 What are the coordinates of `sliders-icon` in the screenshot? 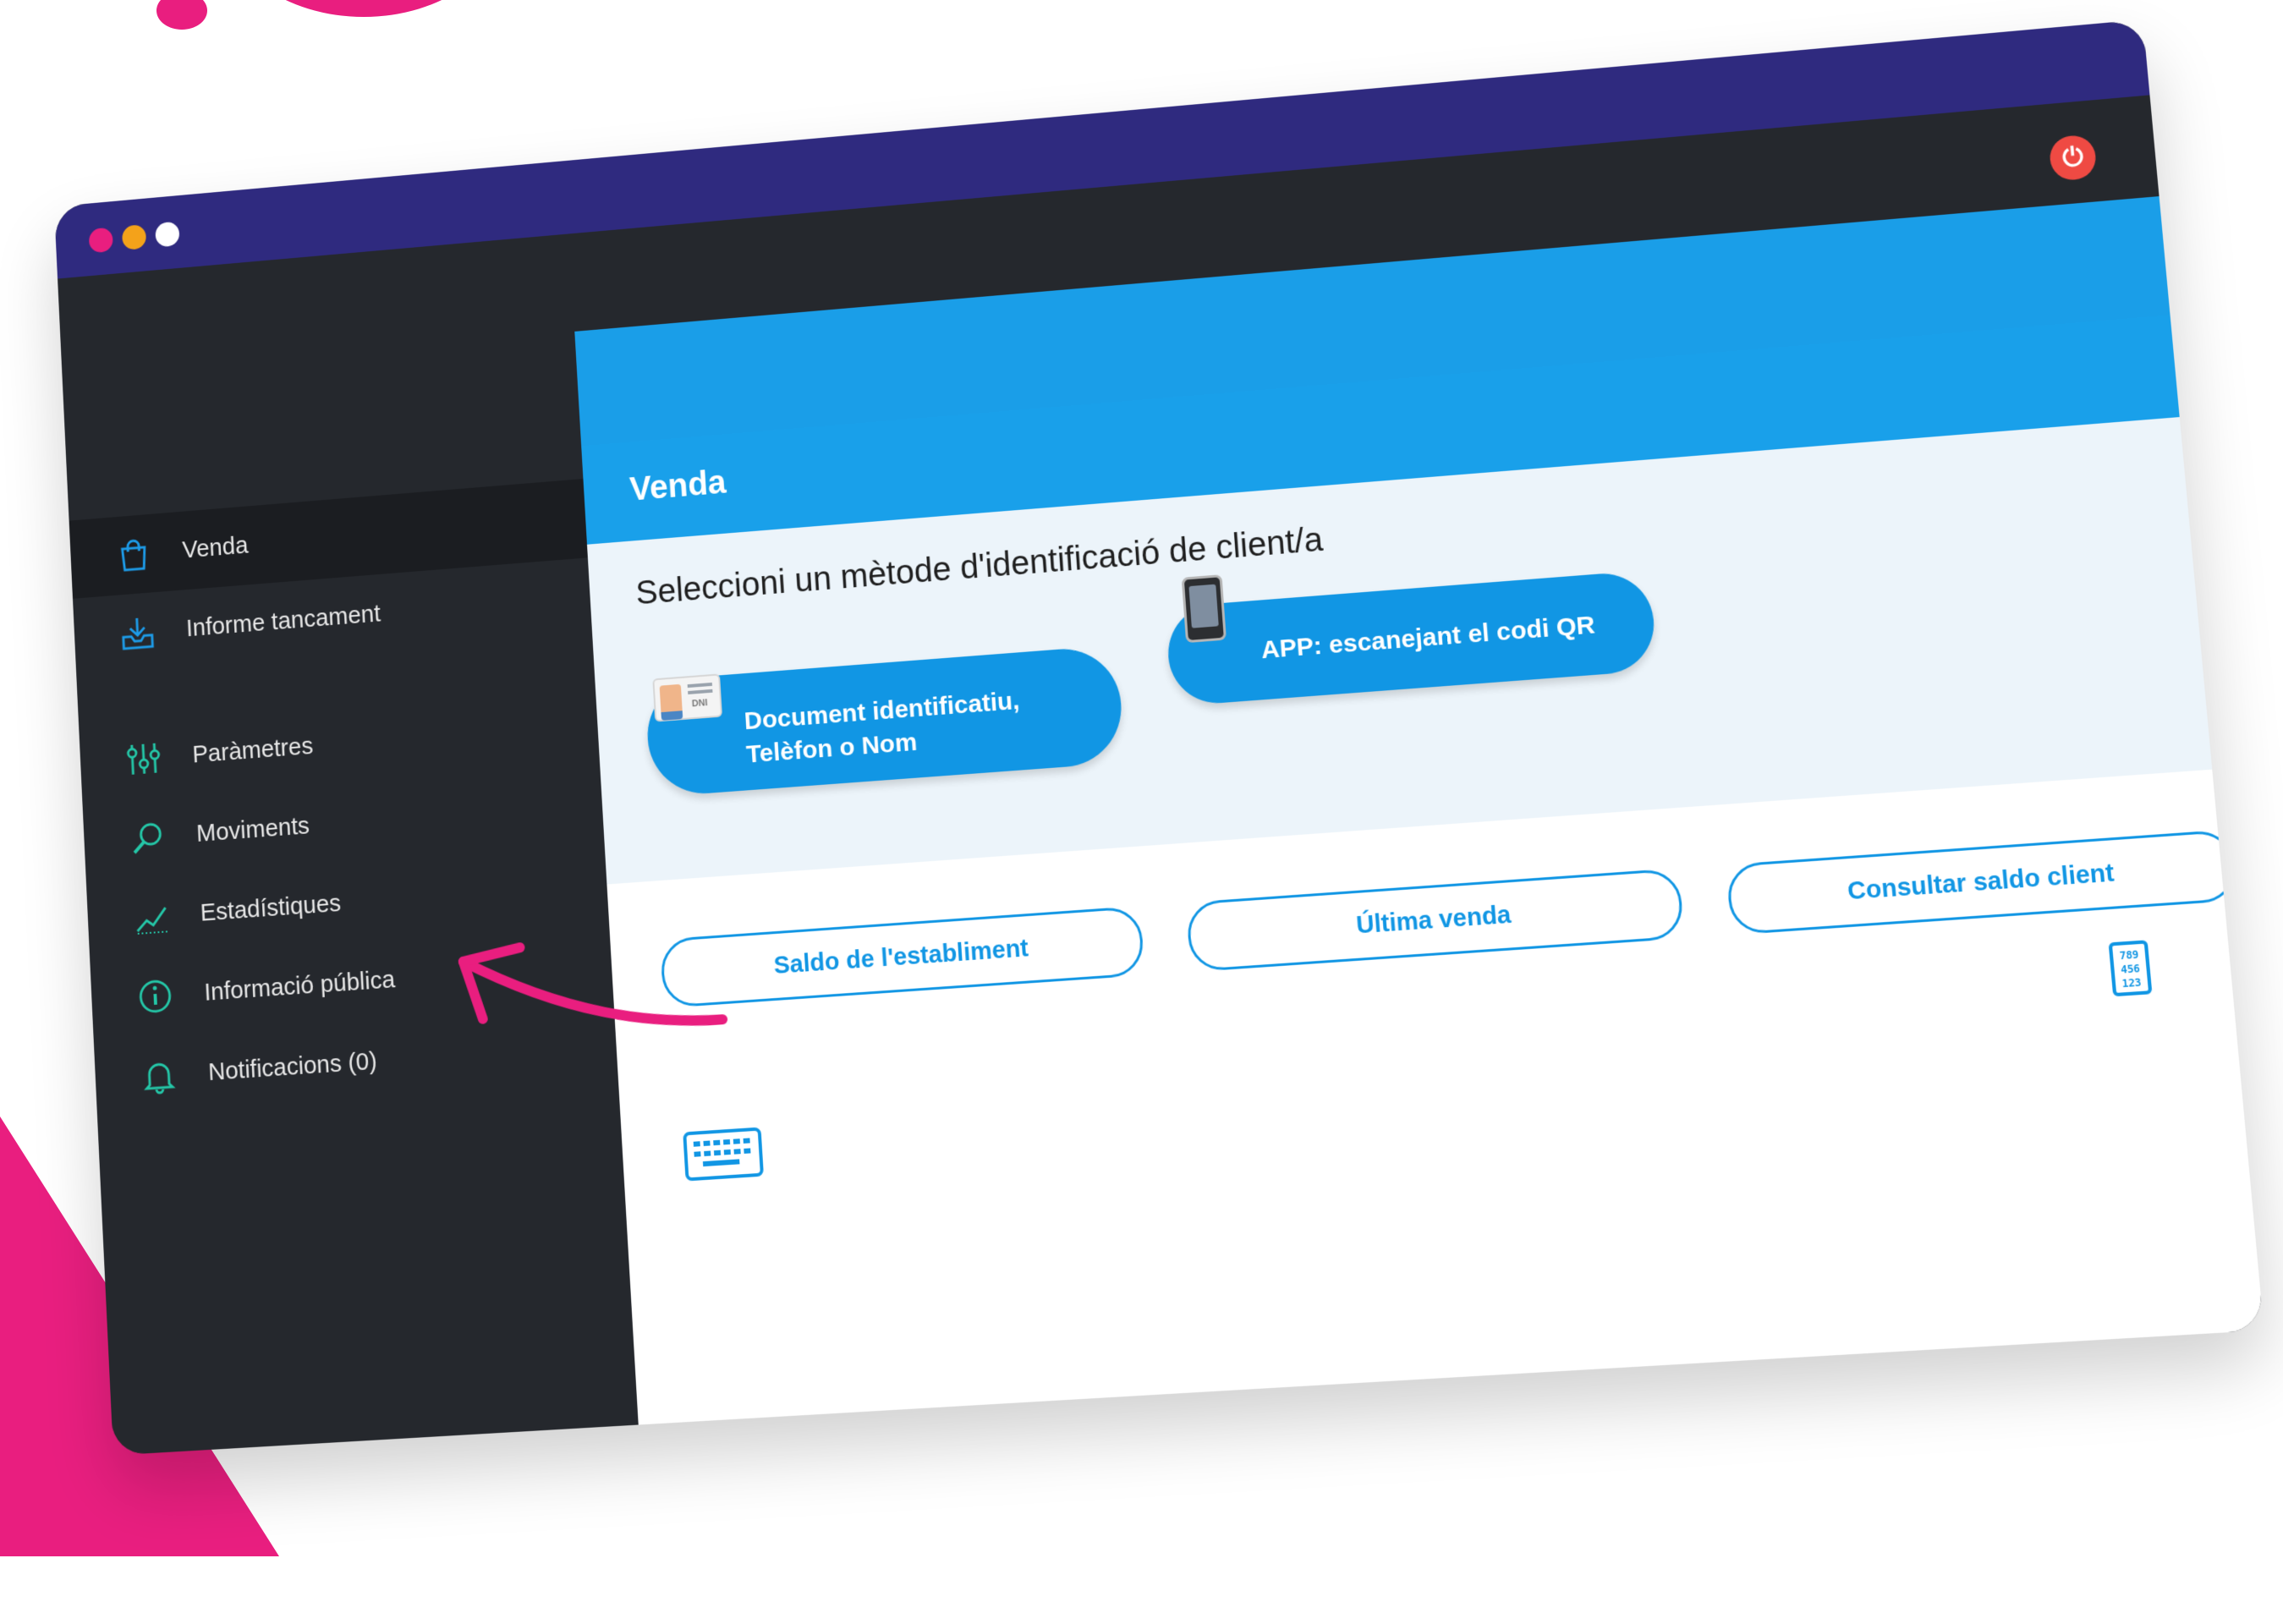 It's located at (143, 758).